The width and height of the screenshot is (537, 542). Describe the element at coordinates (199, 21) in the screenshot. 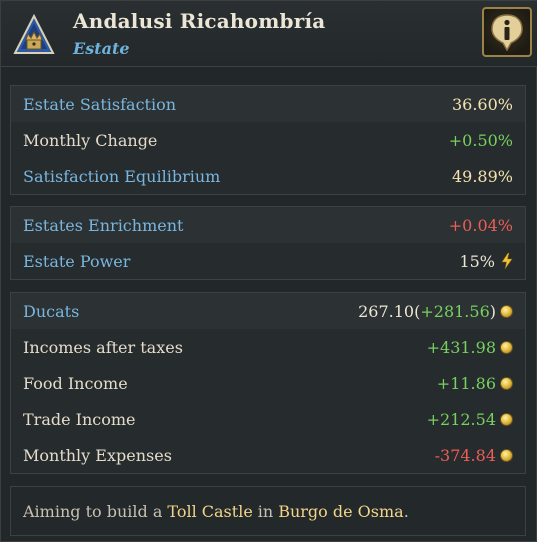

I see `estate-title: Andalusi Ricahombría` at that location.